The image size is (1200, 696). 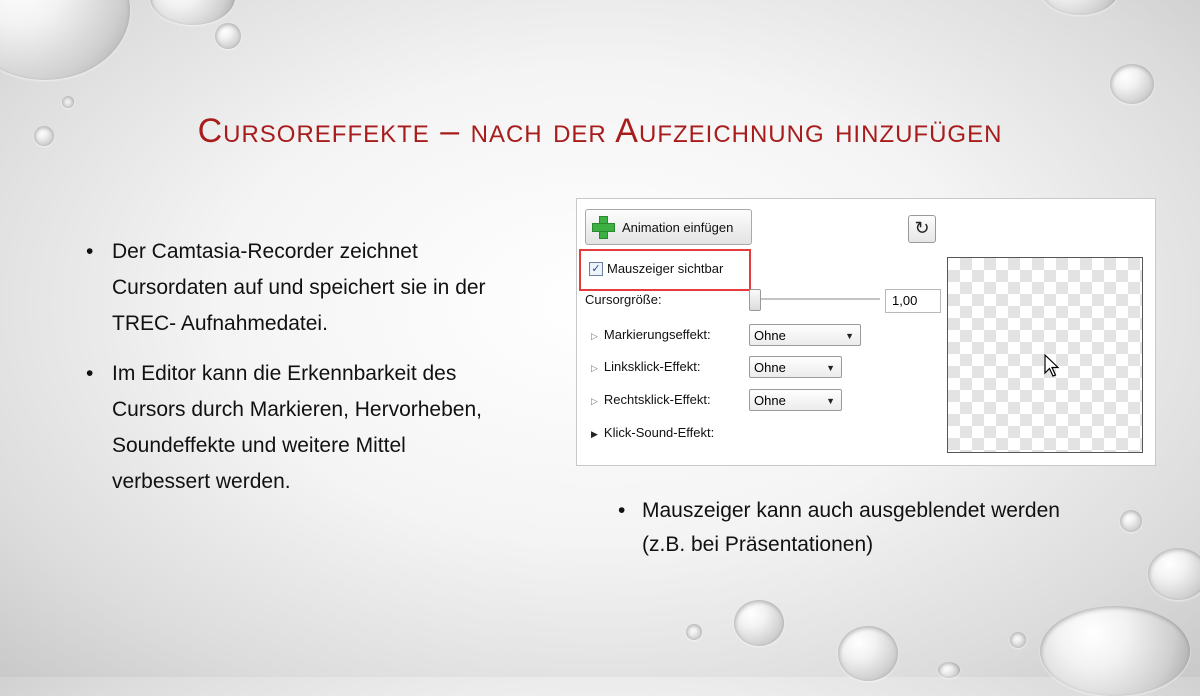 What do you see at coordinates (678, 227) in the screenshot?
I see `add-animation-label: Animation einfügen` at bounding box center [678, 227].